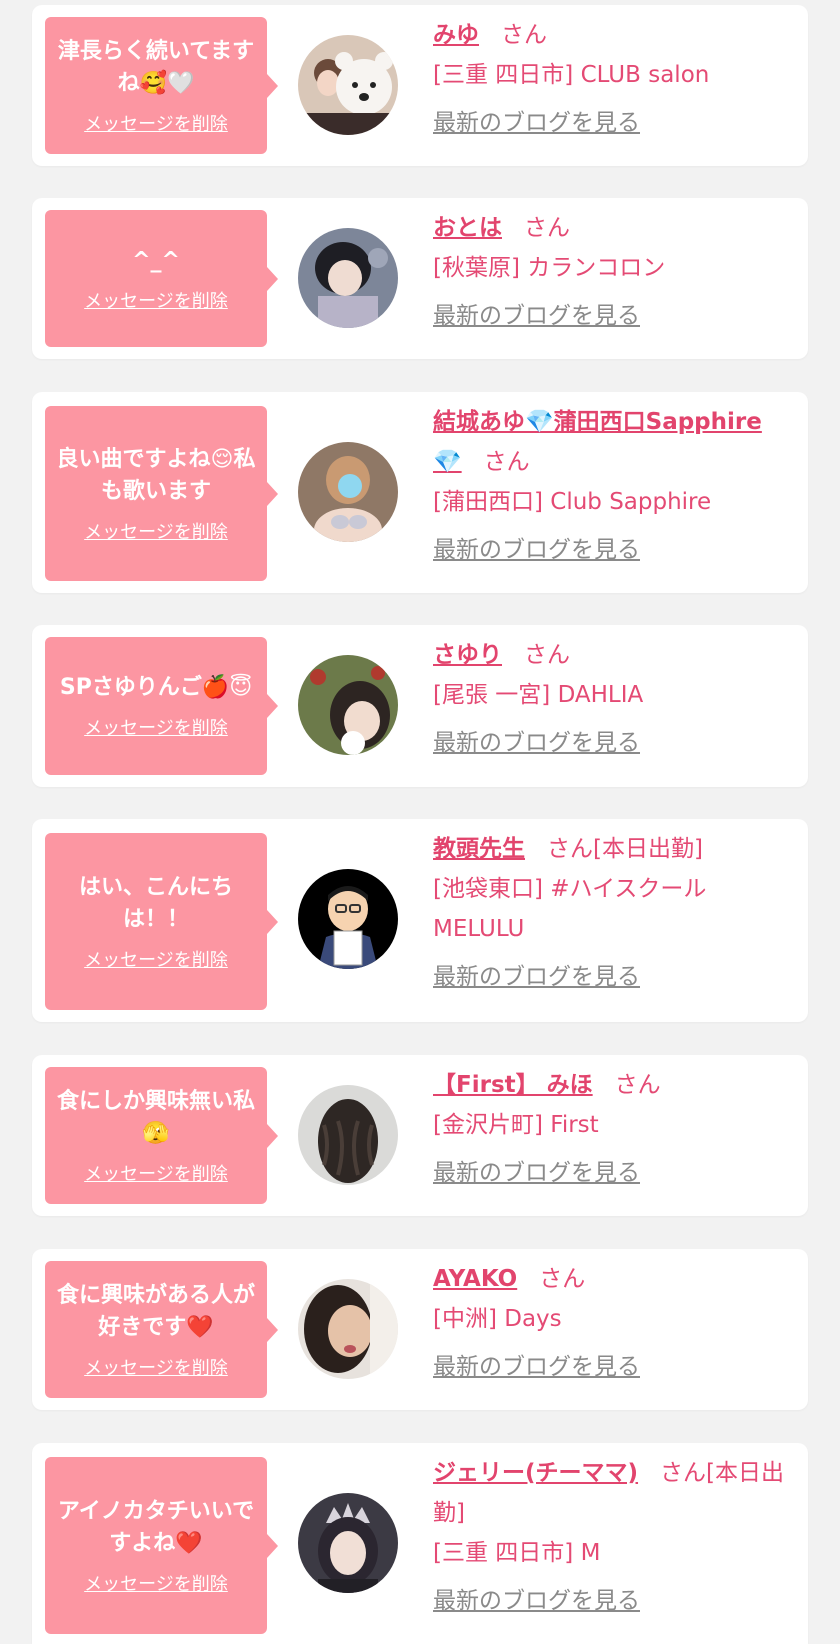  I want to click on cast-name-link: 結城あゆ💎蒲田西口Sapphire💎, so click(597, 442).